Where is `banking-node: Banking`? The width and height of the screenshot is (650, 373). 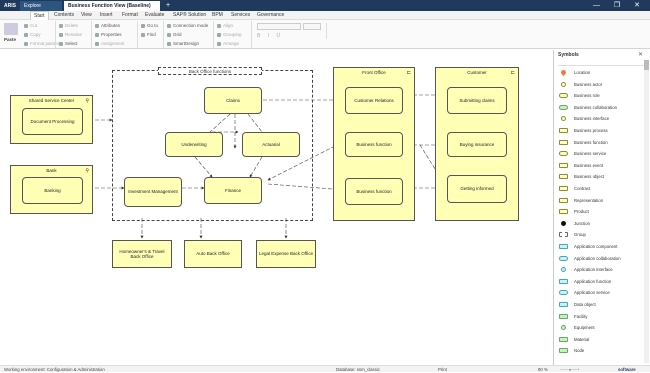 banking-node: Banking is located at coordinates (52, 190).